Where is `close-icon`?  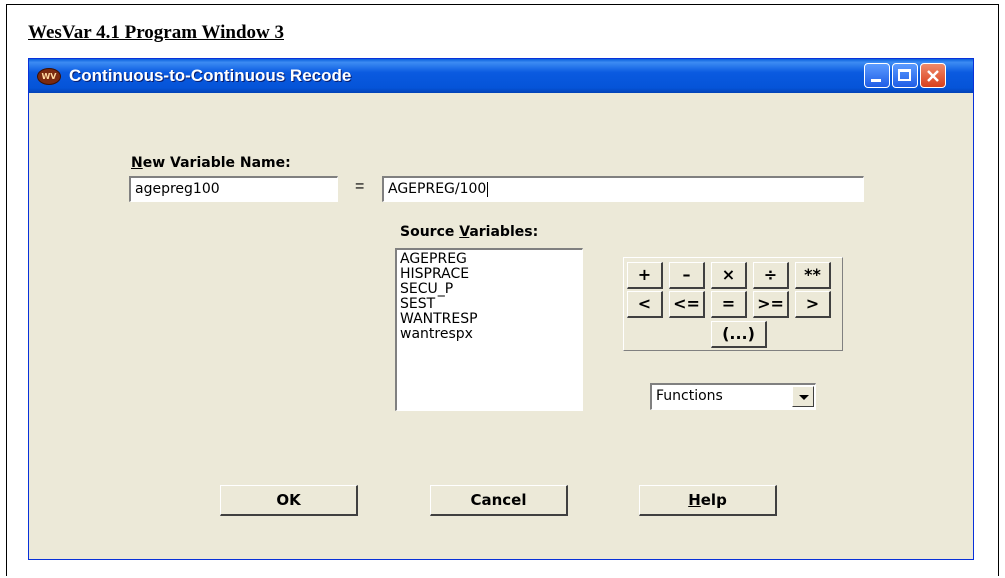
close-icon is located at coordinates (933, 76).